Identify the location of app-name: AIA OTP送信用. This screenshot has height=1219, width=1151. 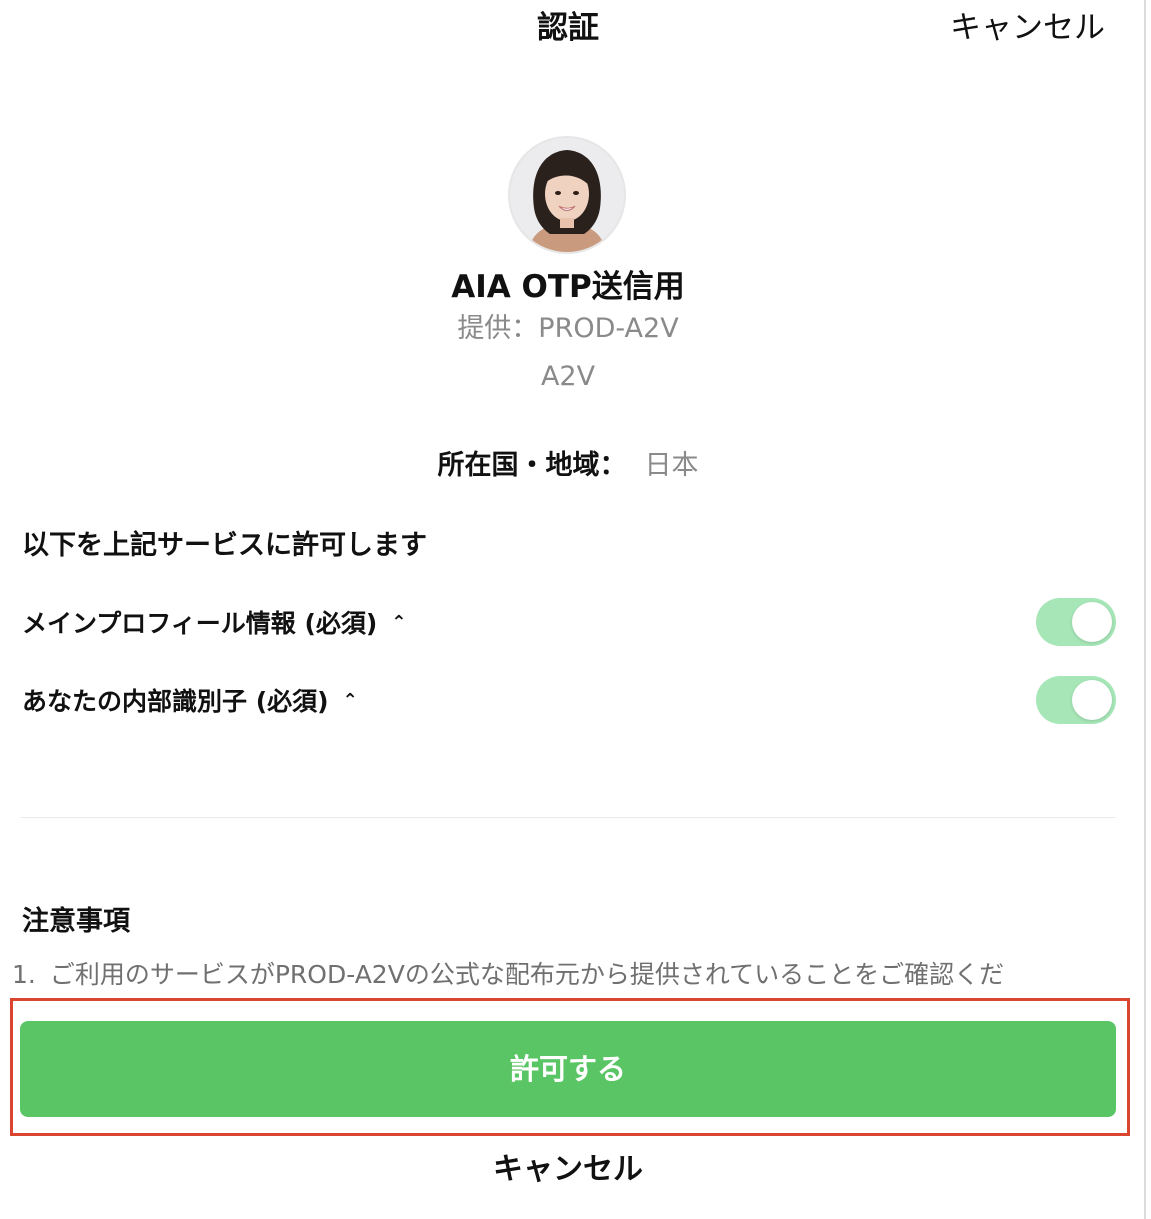
(568, 287).